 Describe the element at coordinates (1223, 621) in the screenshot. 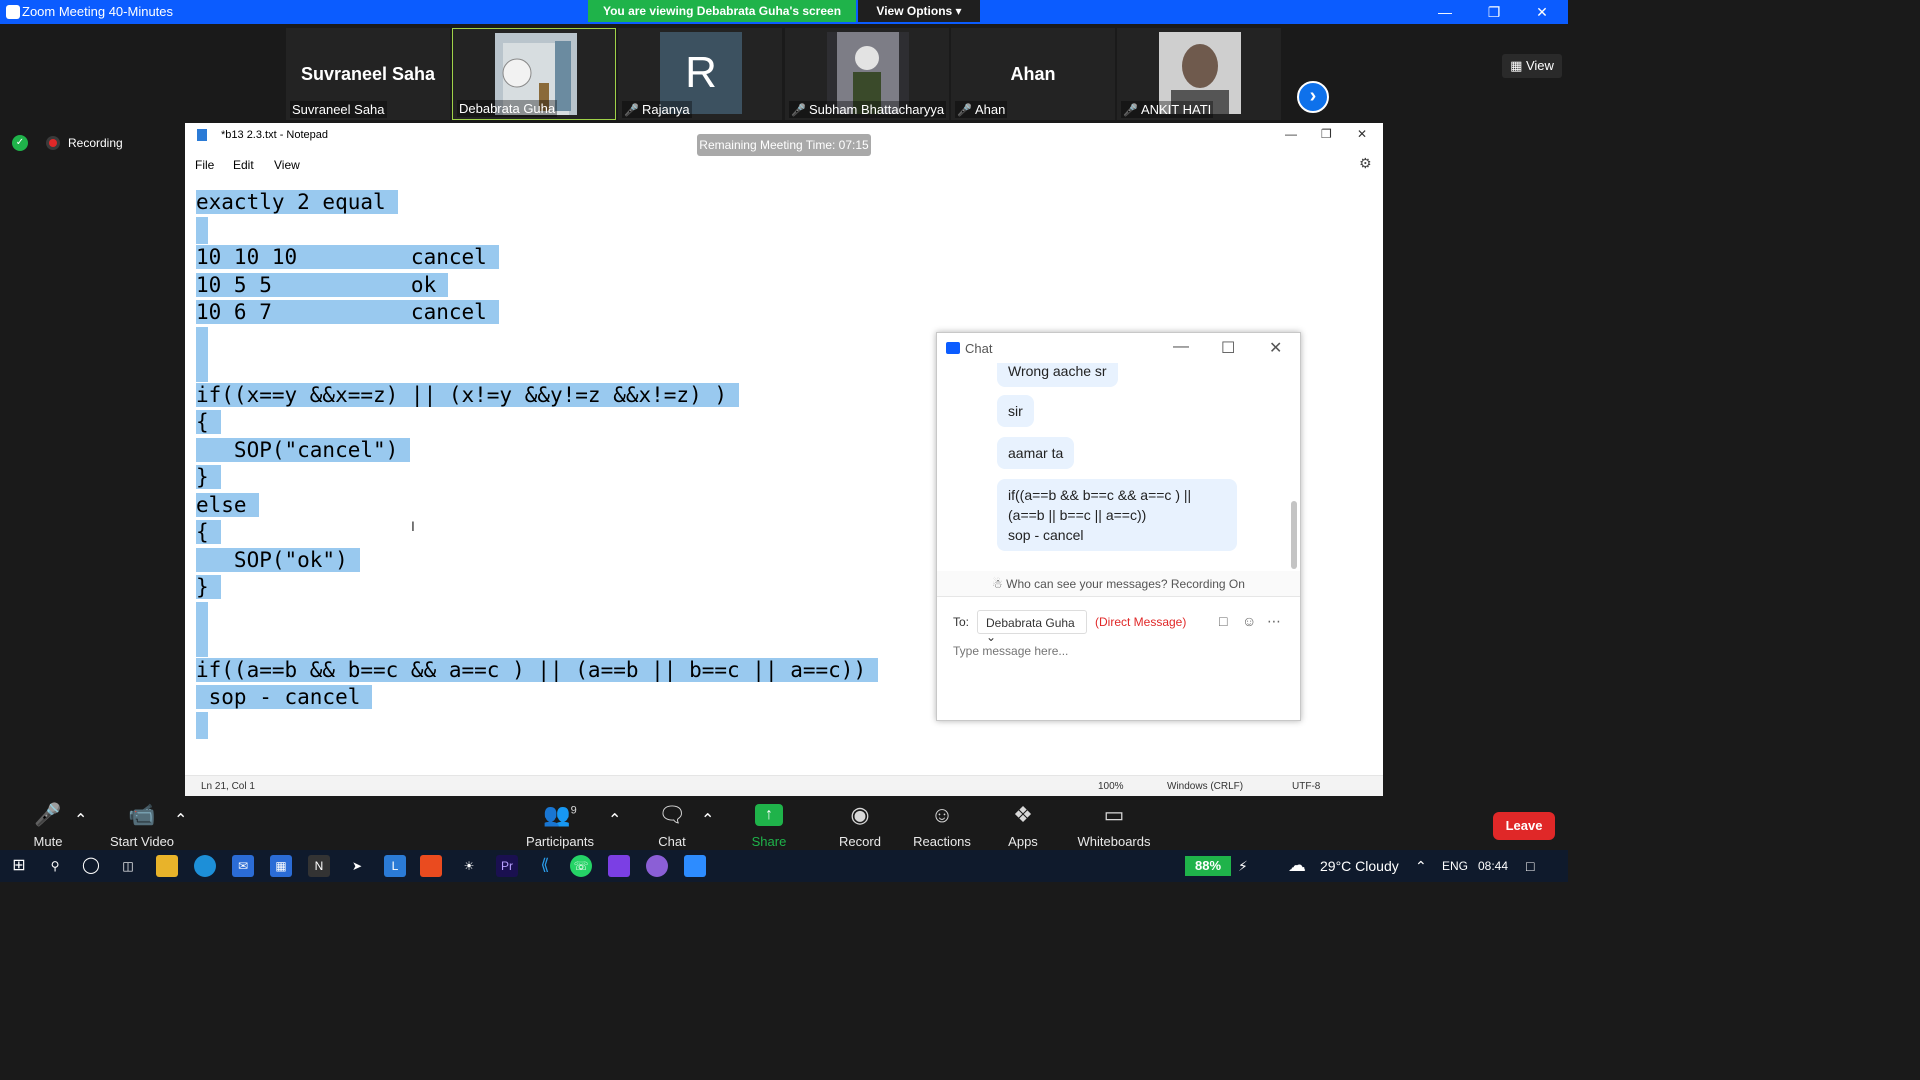

I see `file-icon: □` at that location.